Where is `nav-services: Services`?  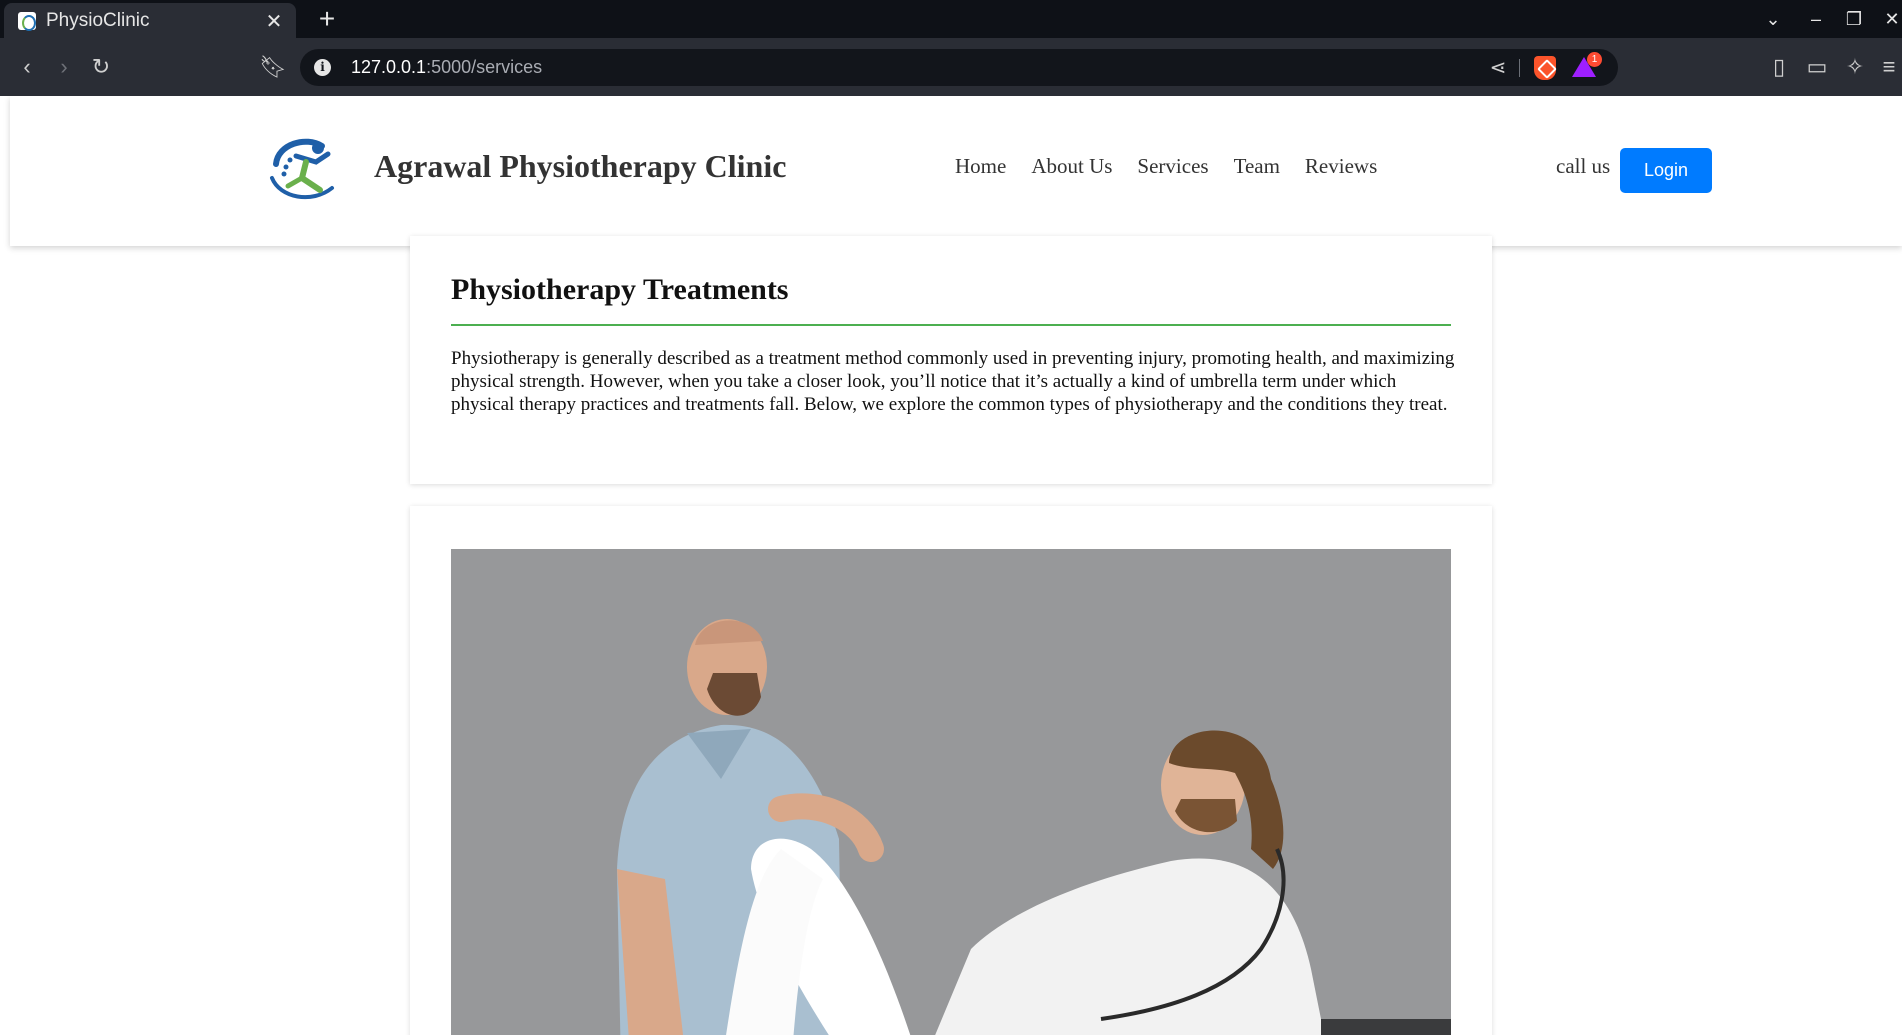 nav-services: Services is located at coordinates (1172, 166).